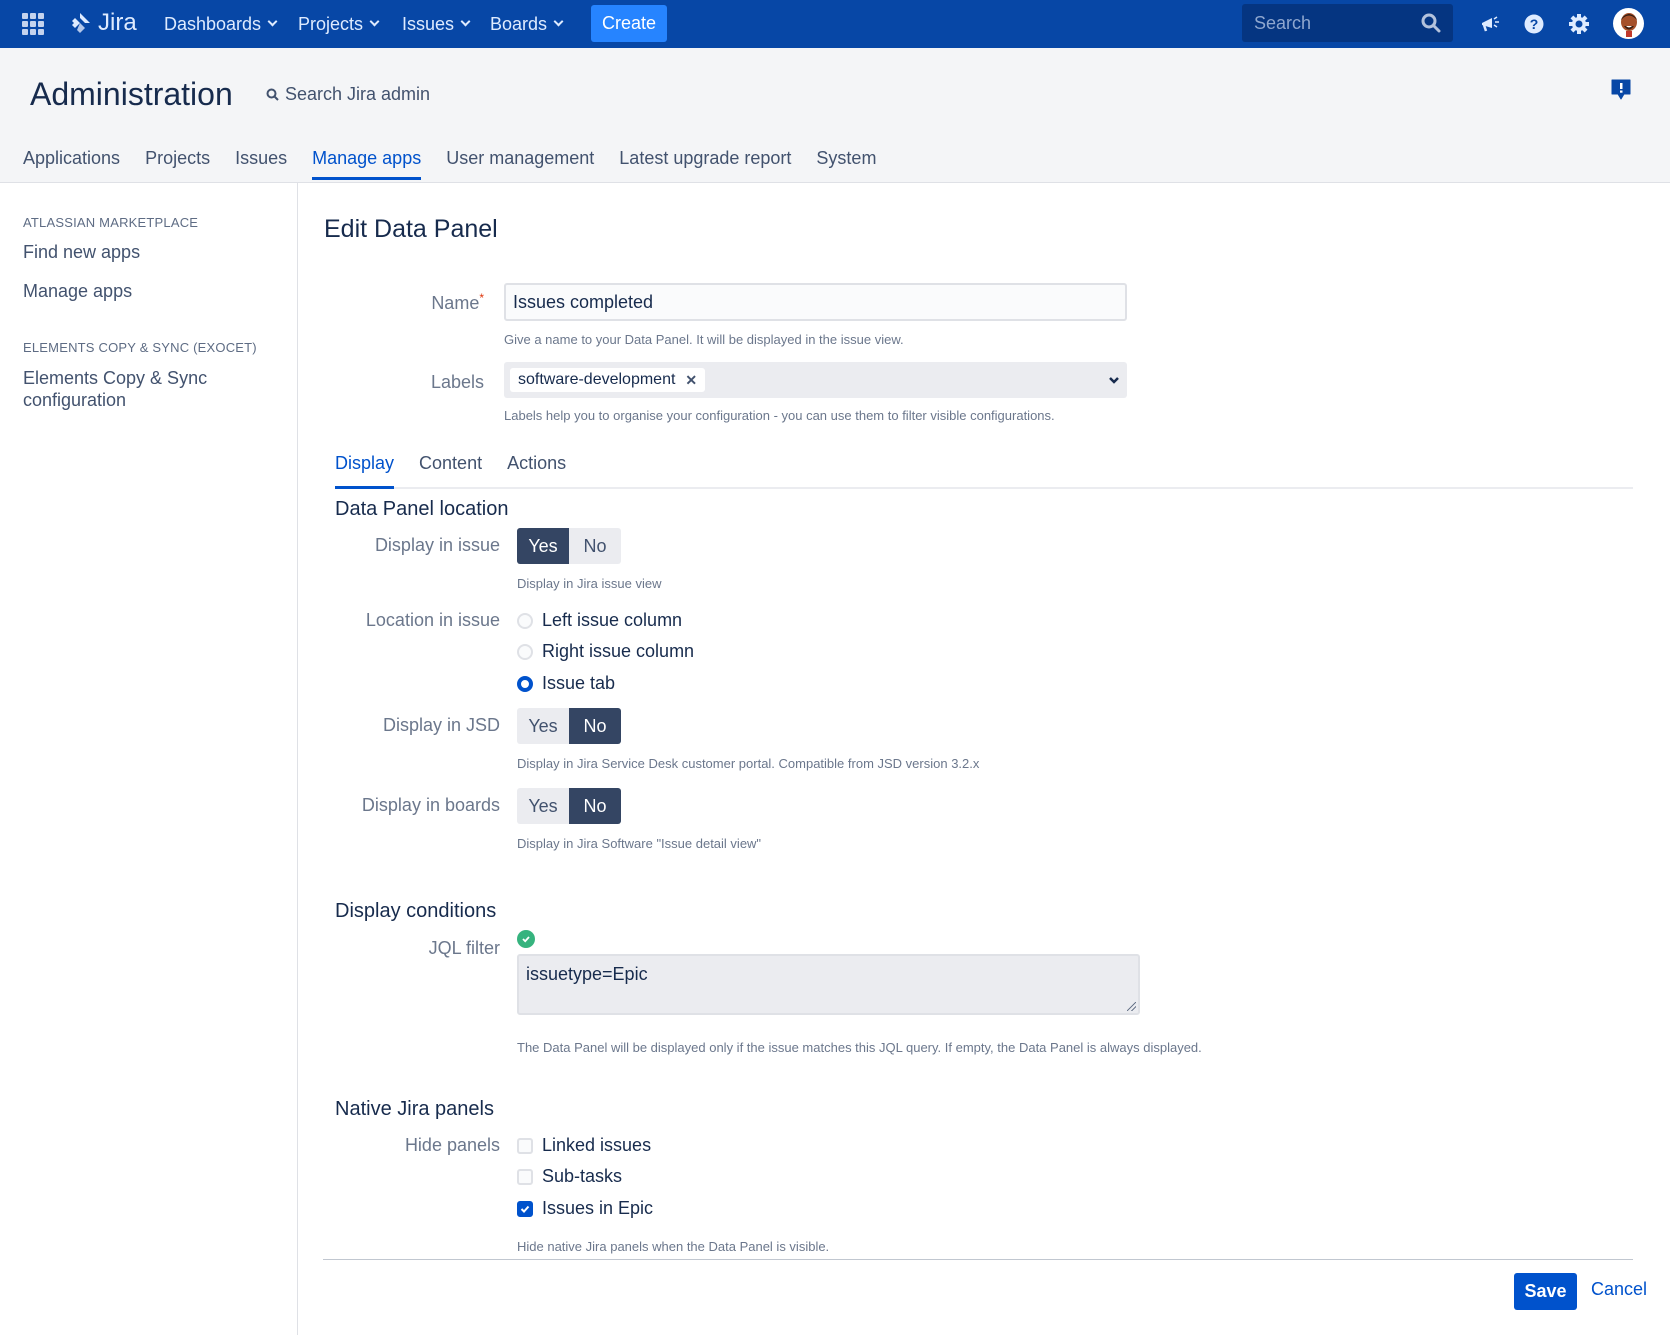 This screenshot has width=1670, height=1335. What do you see at coordinates (348, 94) in the screenshot?
I see `admin-search-link: Search Jira admin` at bounding box center [348, 94].